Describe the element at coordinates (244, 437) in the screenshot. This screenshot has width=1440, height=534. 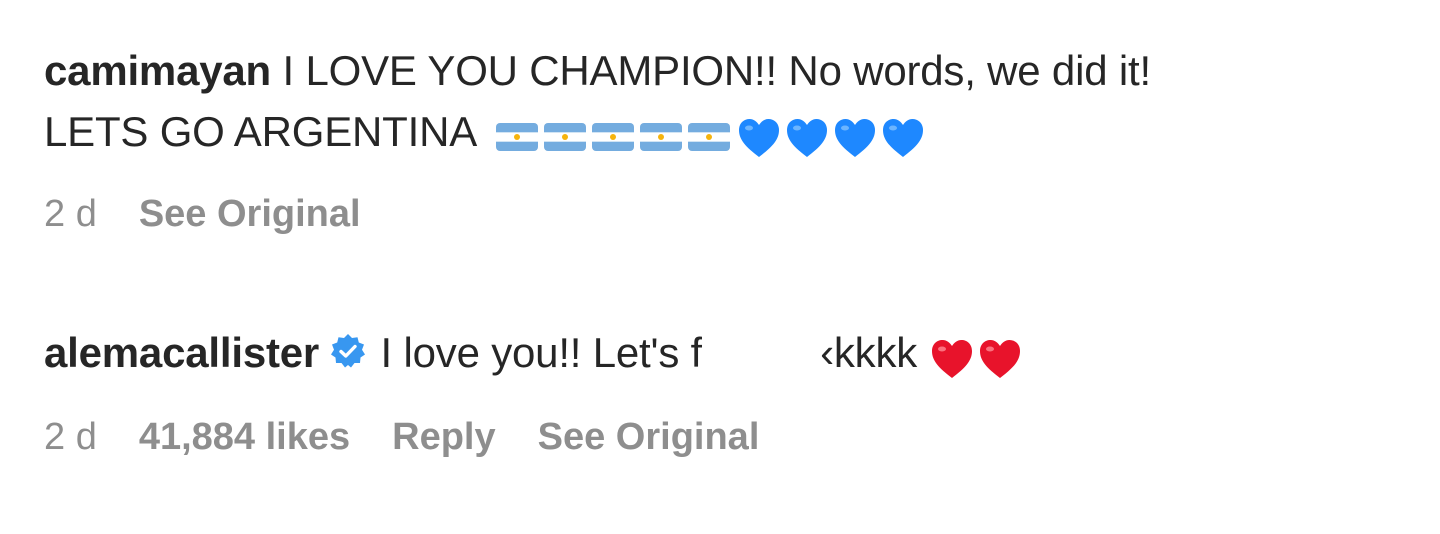
I see `likes-count-button: 41,884 likes` at that location.